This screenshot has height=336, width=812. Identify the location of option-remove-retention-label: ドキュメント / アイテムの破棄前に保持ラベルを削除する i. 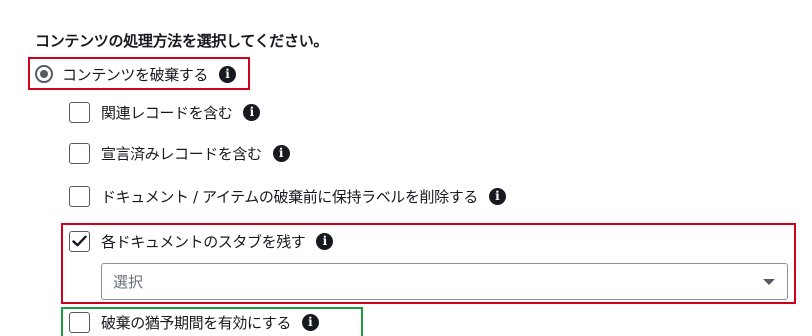
(287, 196).